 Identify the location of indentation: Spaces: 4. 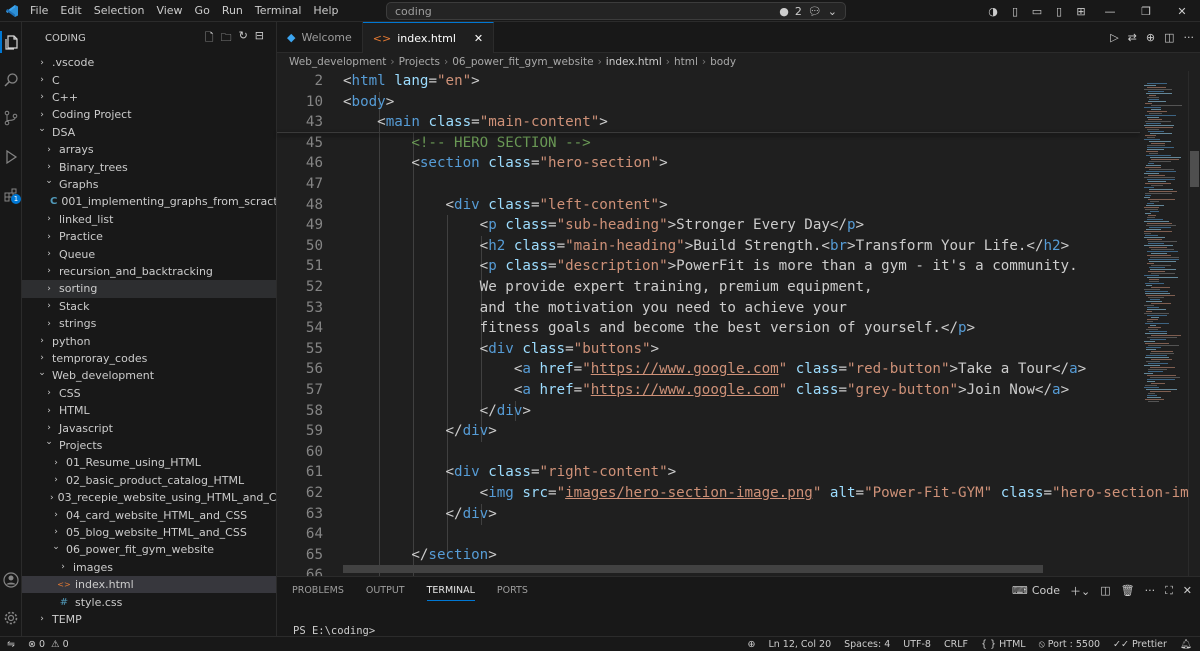
(867, 644).